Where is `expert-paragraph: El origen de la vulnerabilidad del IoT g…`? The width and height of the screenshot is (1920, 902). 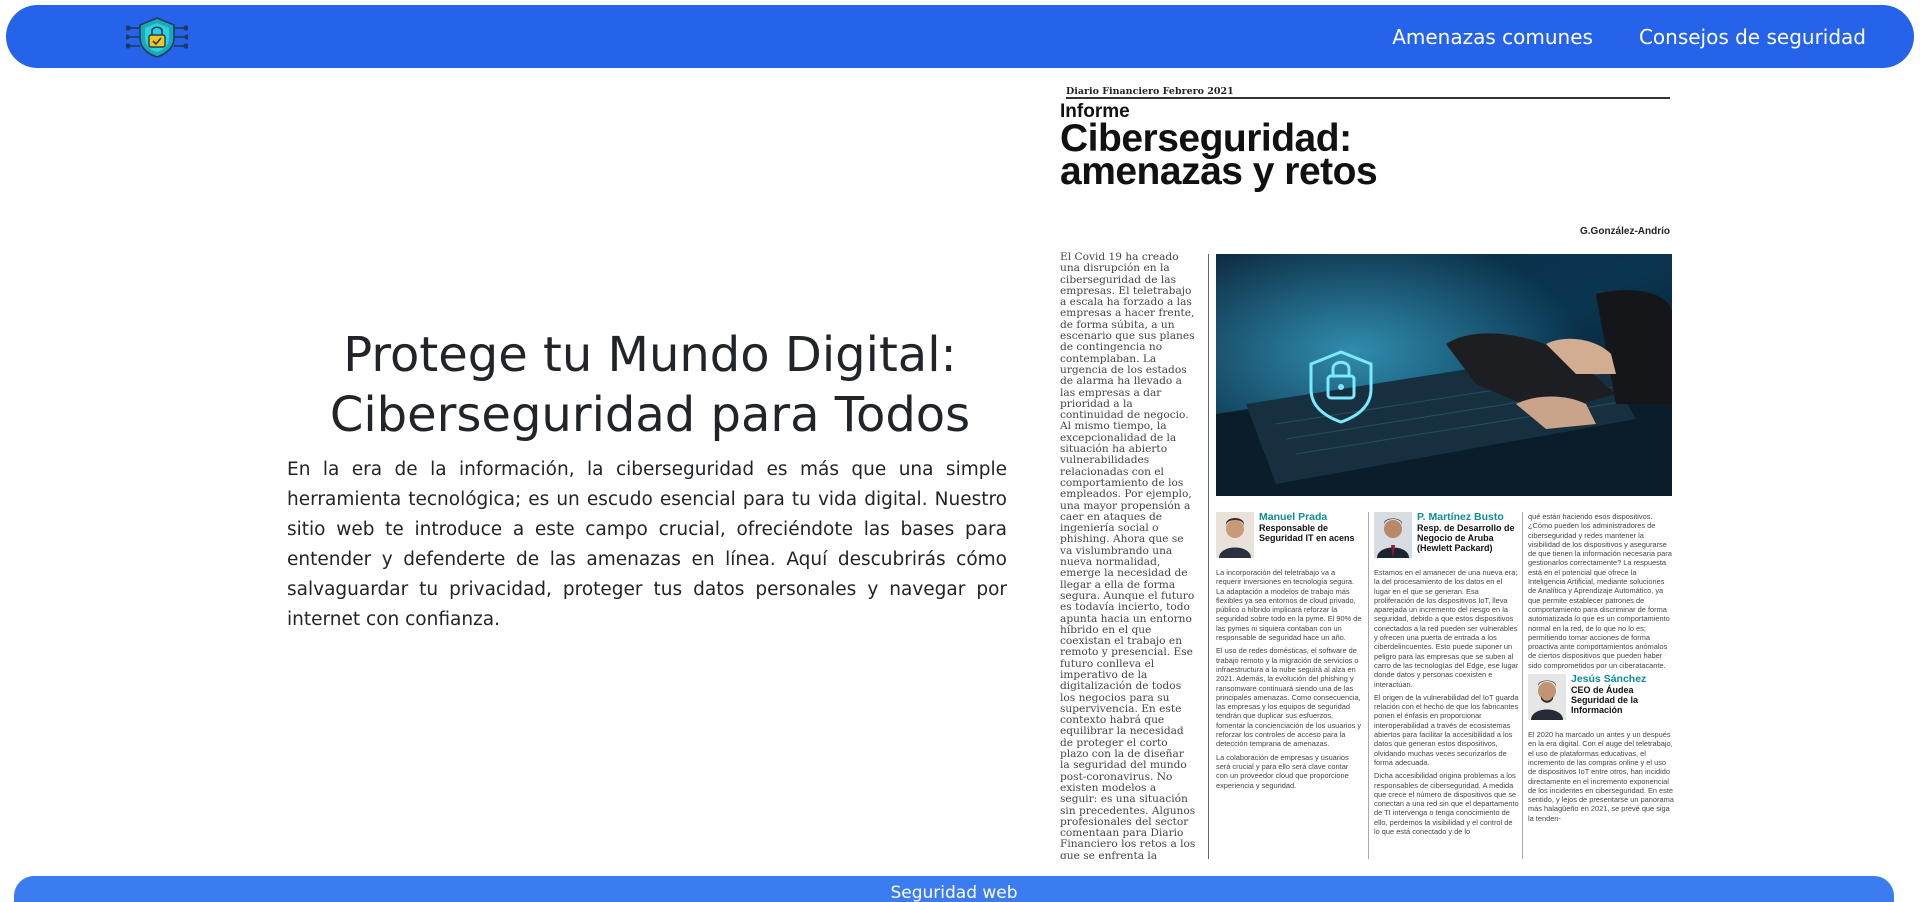
expert-paragraph: El origen de la vulnerabilidad del IoT g… is located at coordinates (1446, 729).